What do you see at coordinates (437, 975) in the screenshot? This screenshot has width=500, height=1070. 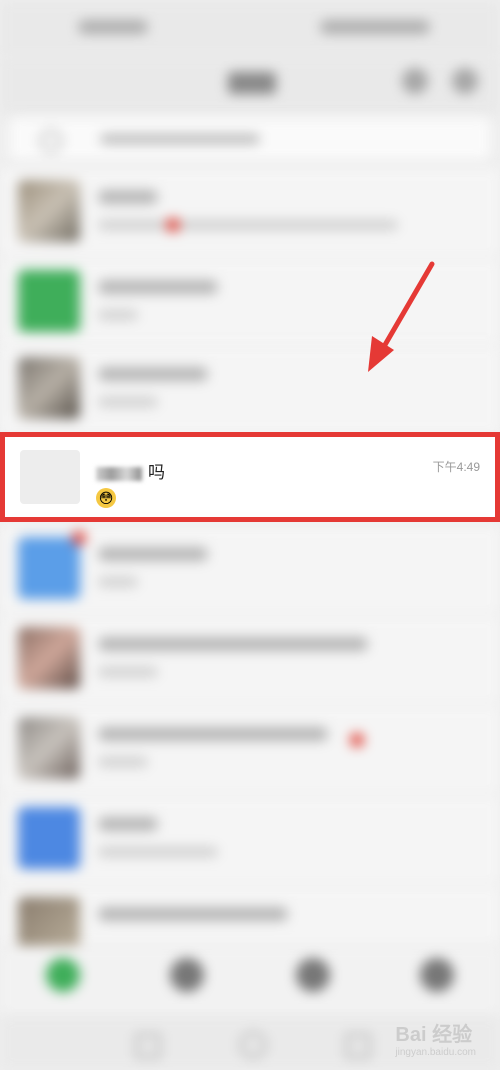 I see `me-tab-icon` at bounding box center [437, 975].